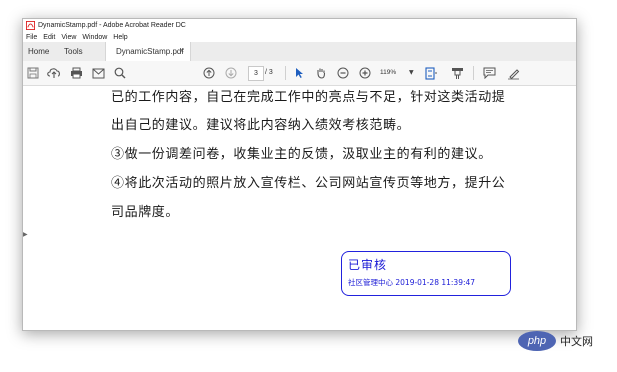 The width and height of the screenshot is (617, 372). I want to click on page-total: / 3, so click(269, 72).